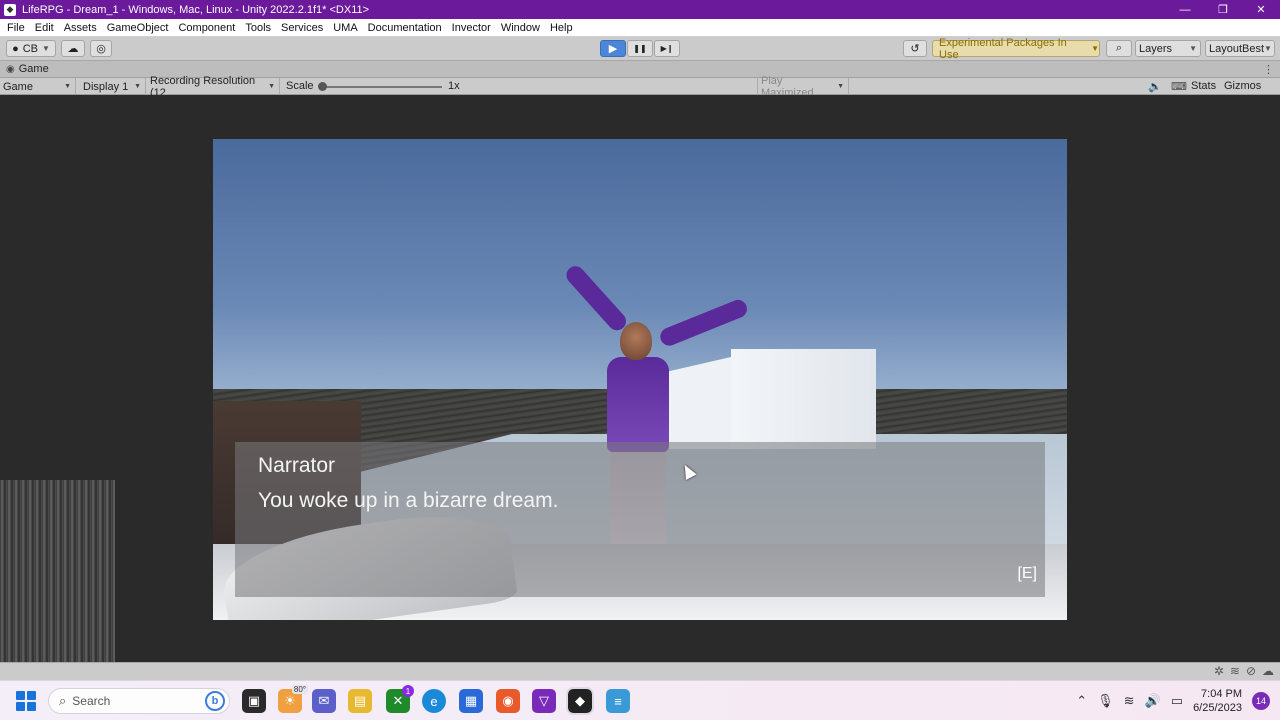  Describe the element at coordinates (520, 28) in the screenshot. I see `menu-window: Window` at that location.